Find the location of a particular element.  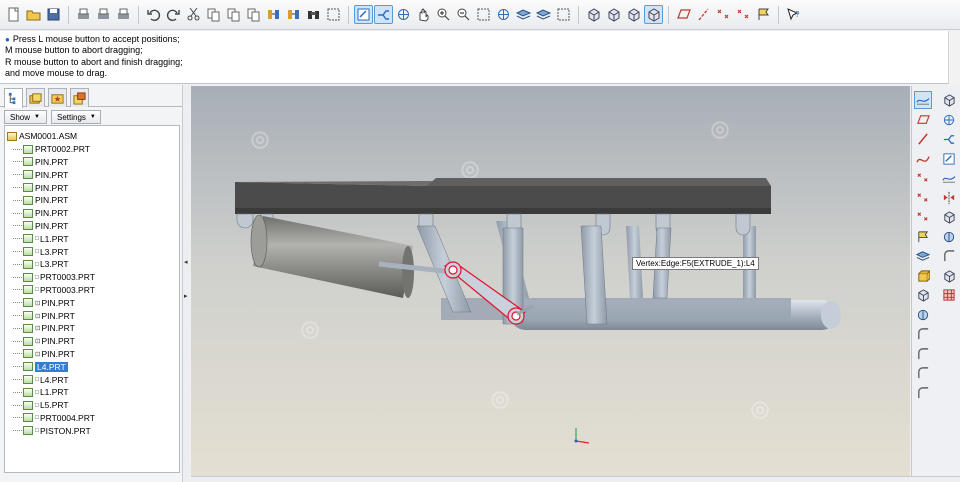

show-dropdown: Show ▼ is located at coordinates (25, 117).